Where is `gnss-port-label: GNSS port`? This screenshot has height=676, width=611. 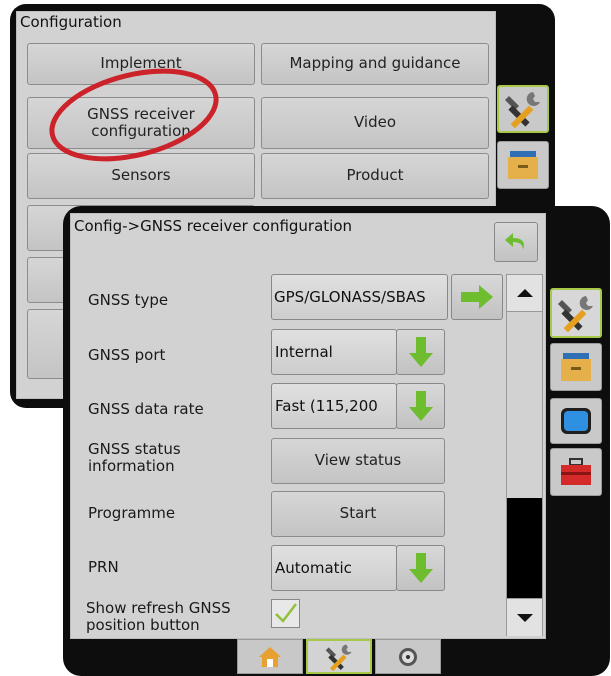
gnss-port-label: GNSS port is located at coordinates (127, 355).